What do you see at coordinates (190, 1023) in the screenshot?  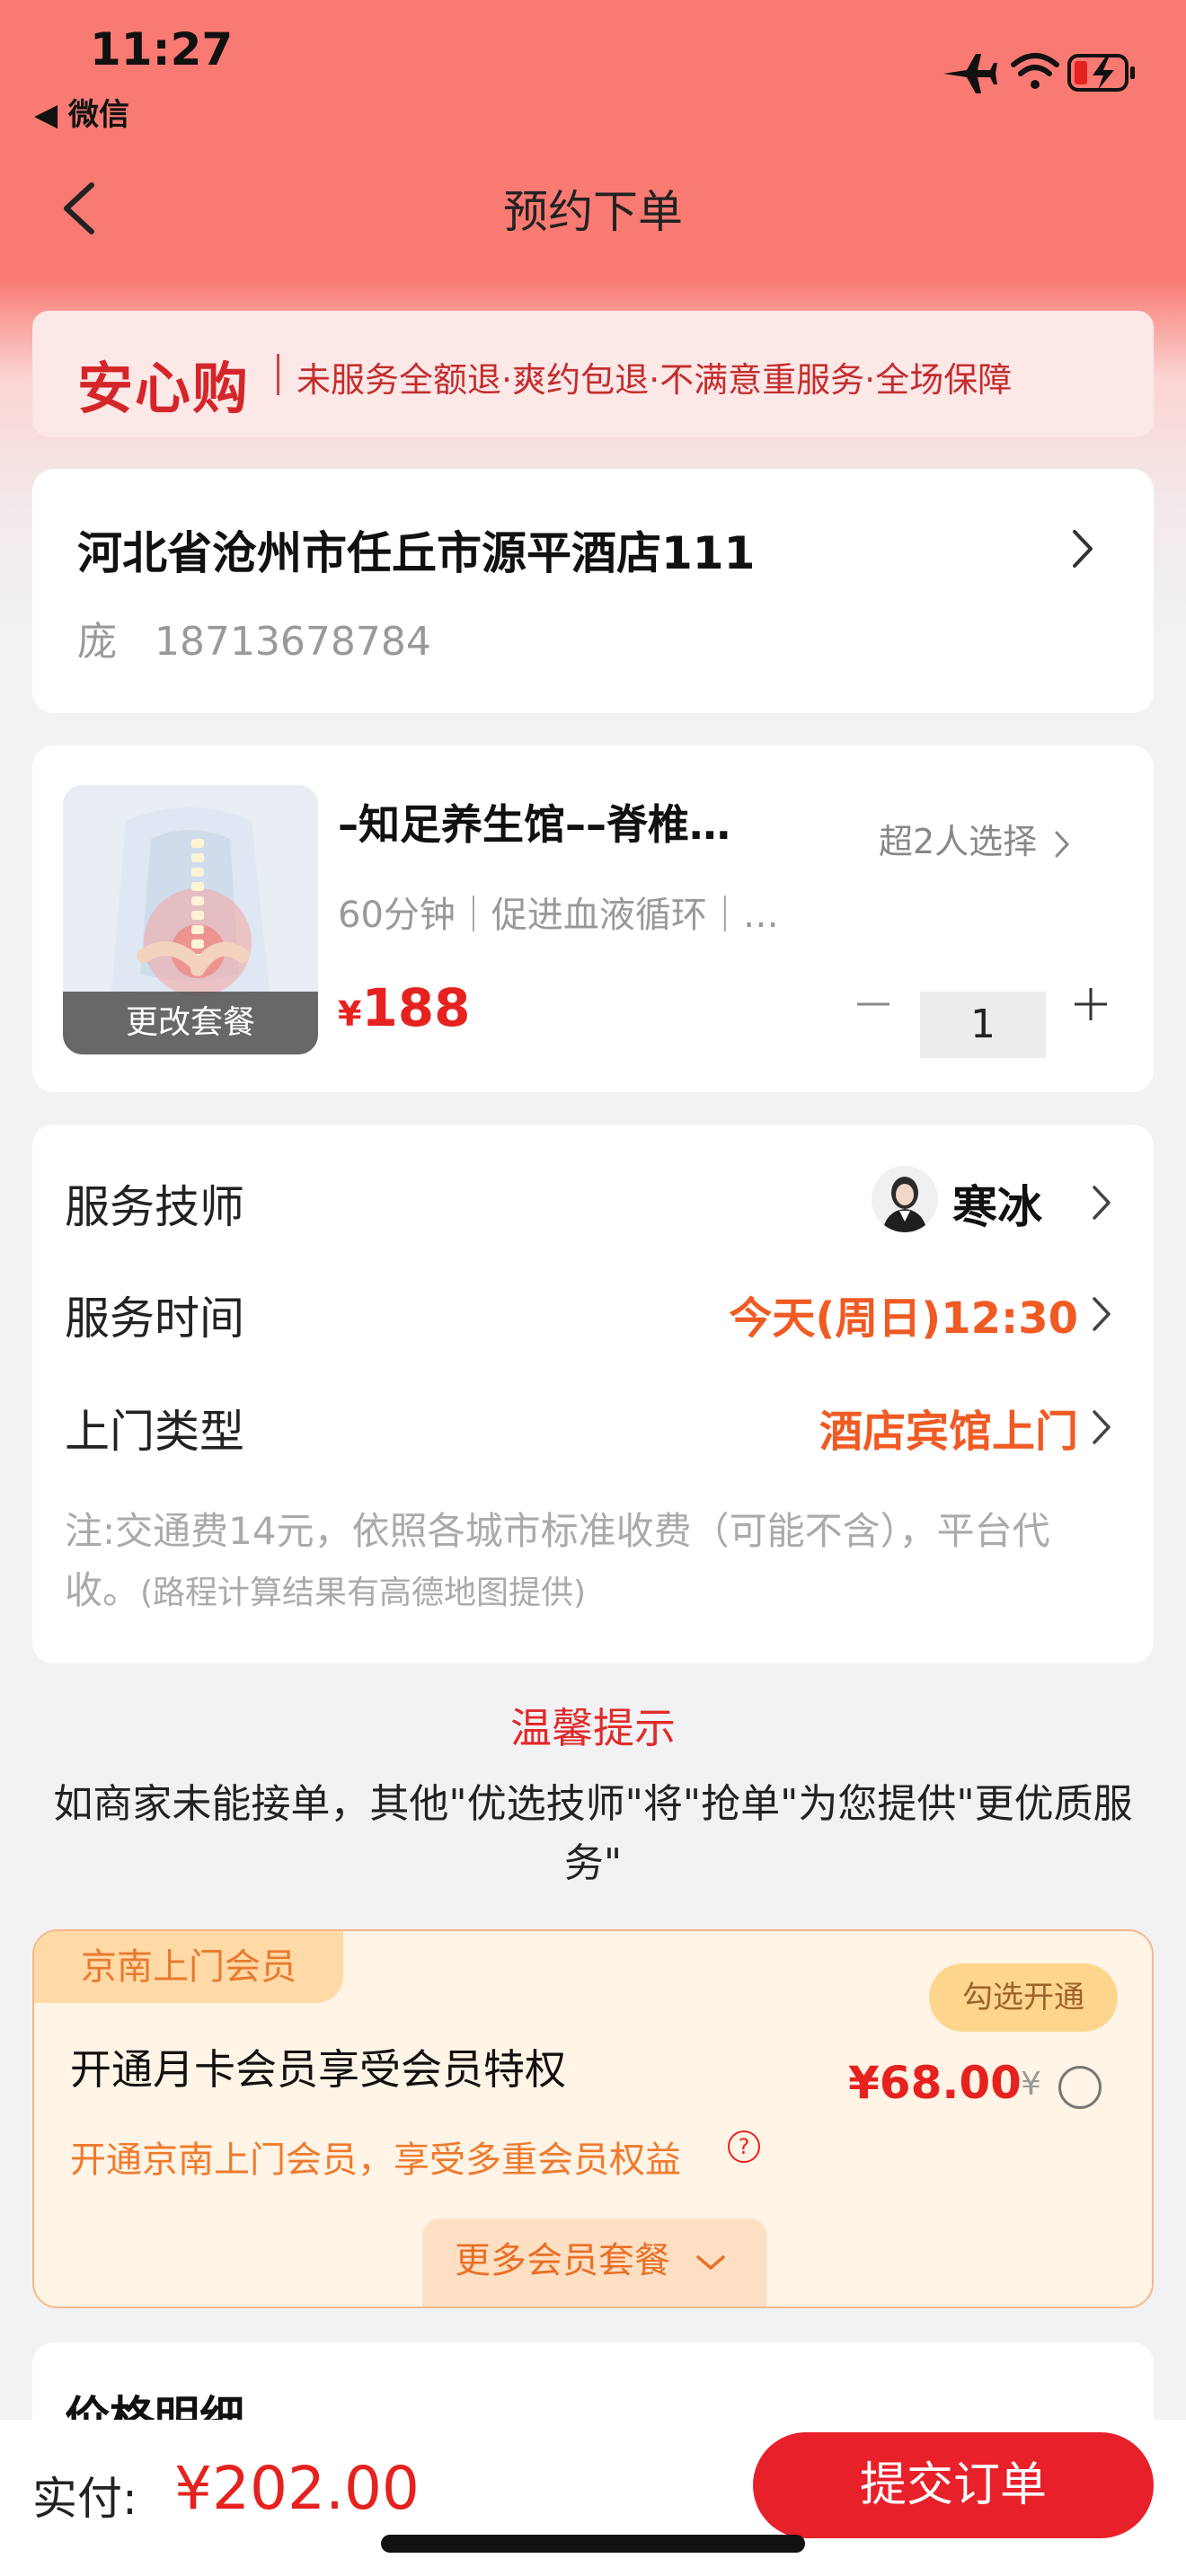 I see `change-package-button: 更改套餐` at bounding box center [190, 1023].